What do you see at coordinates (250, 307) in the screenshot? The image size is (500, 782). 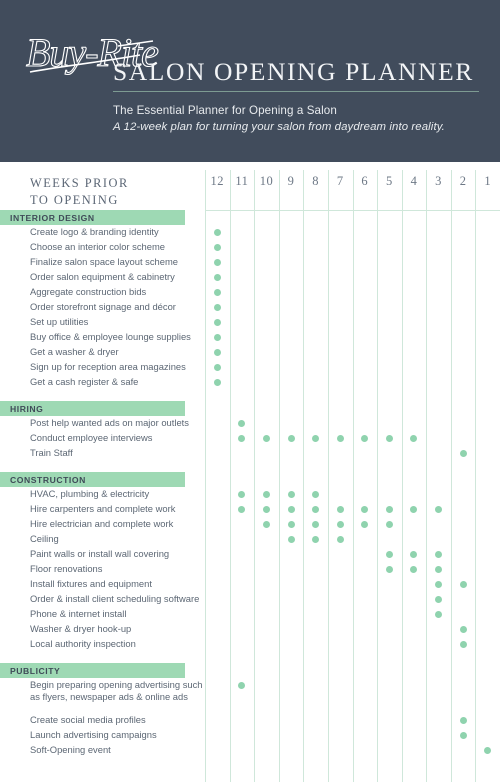 I see `table-row: Order storefront signage and décor` at bounding box center [250, 307].